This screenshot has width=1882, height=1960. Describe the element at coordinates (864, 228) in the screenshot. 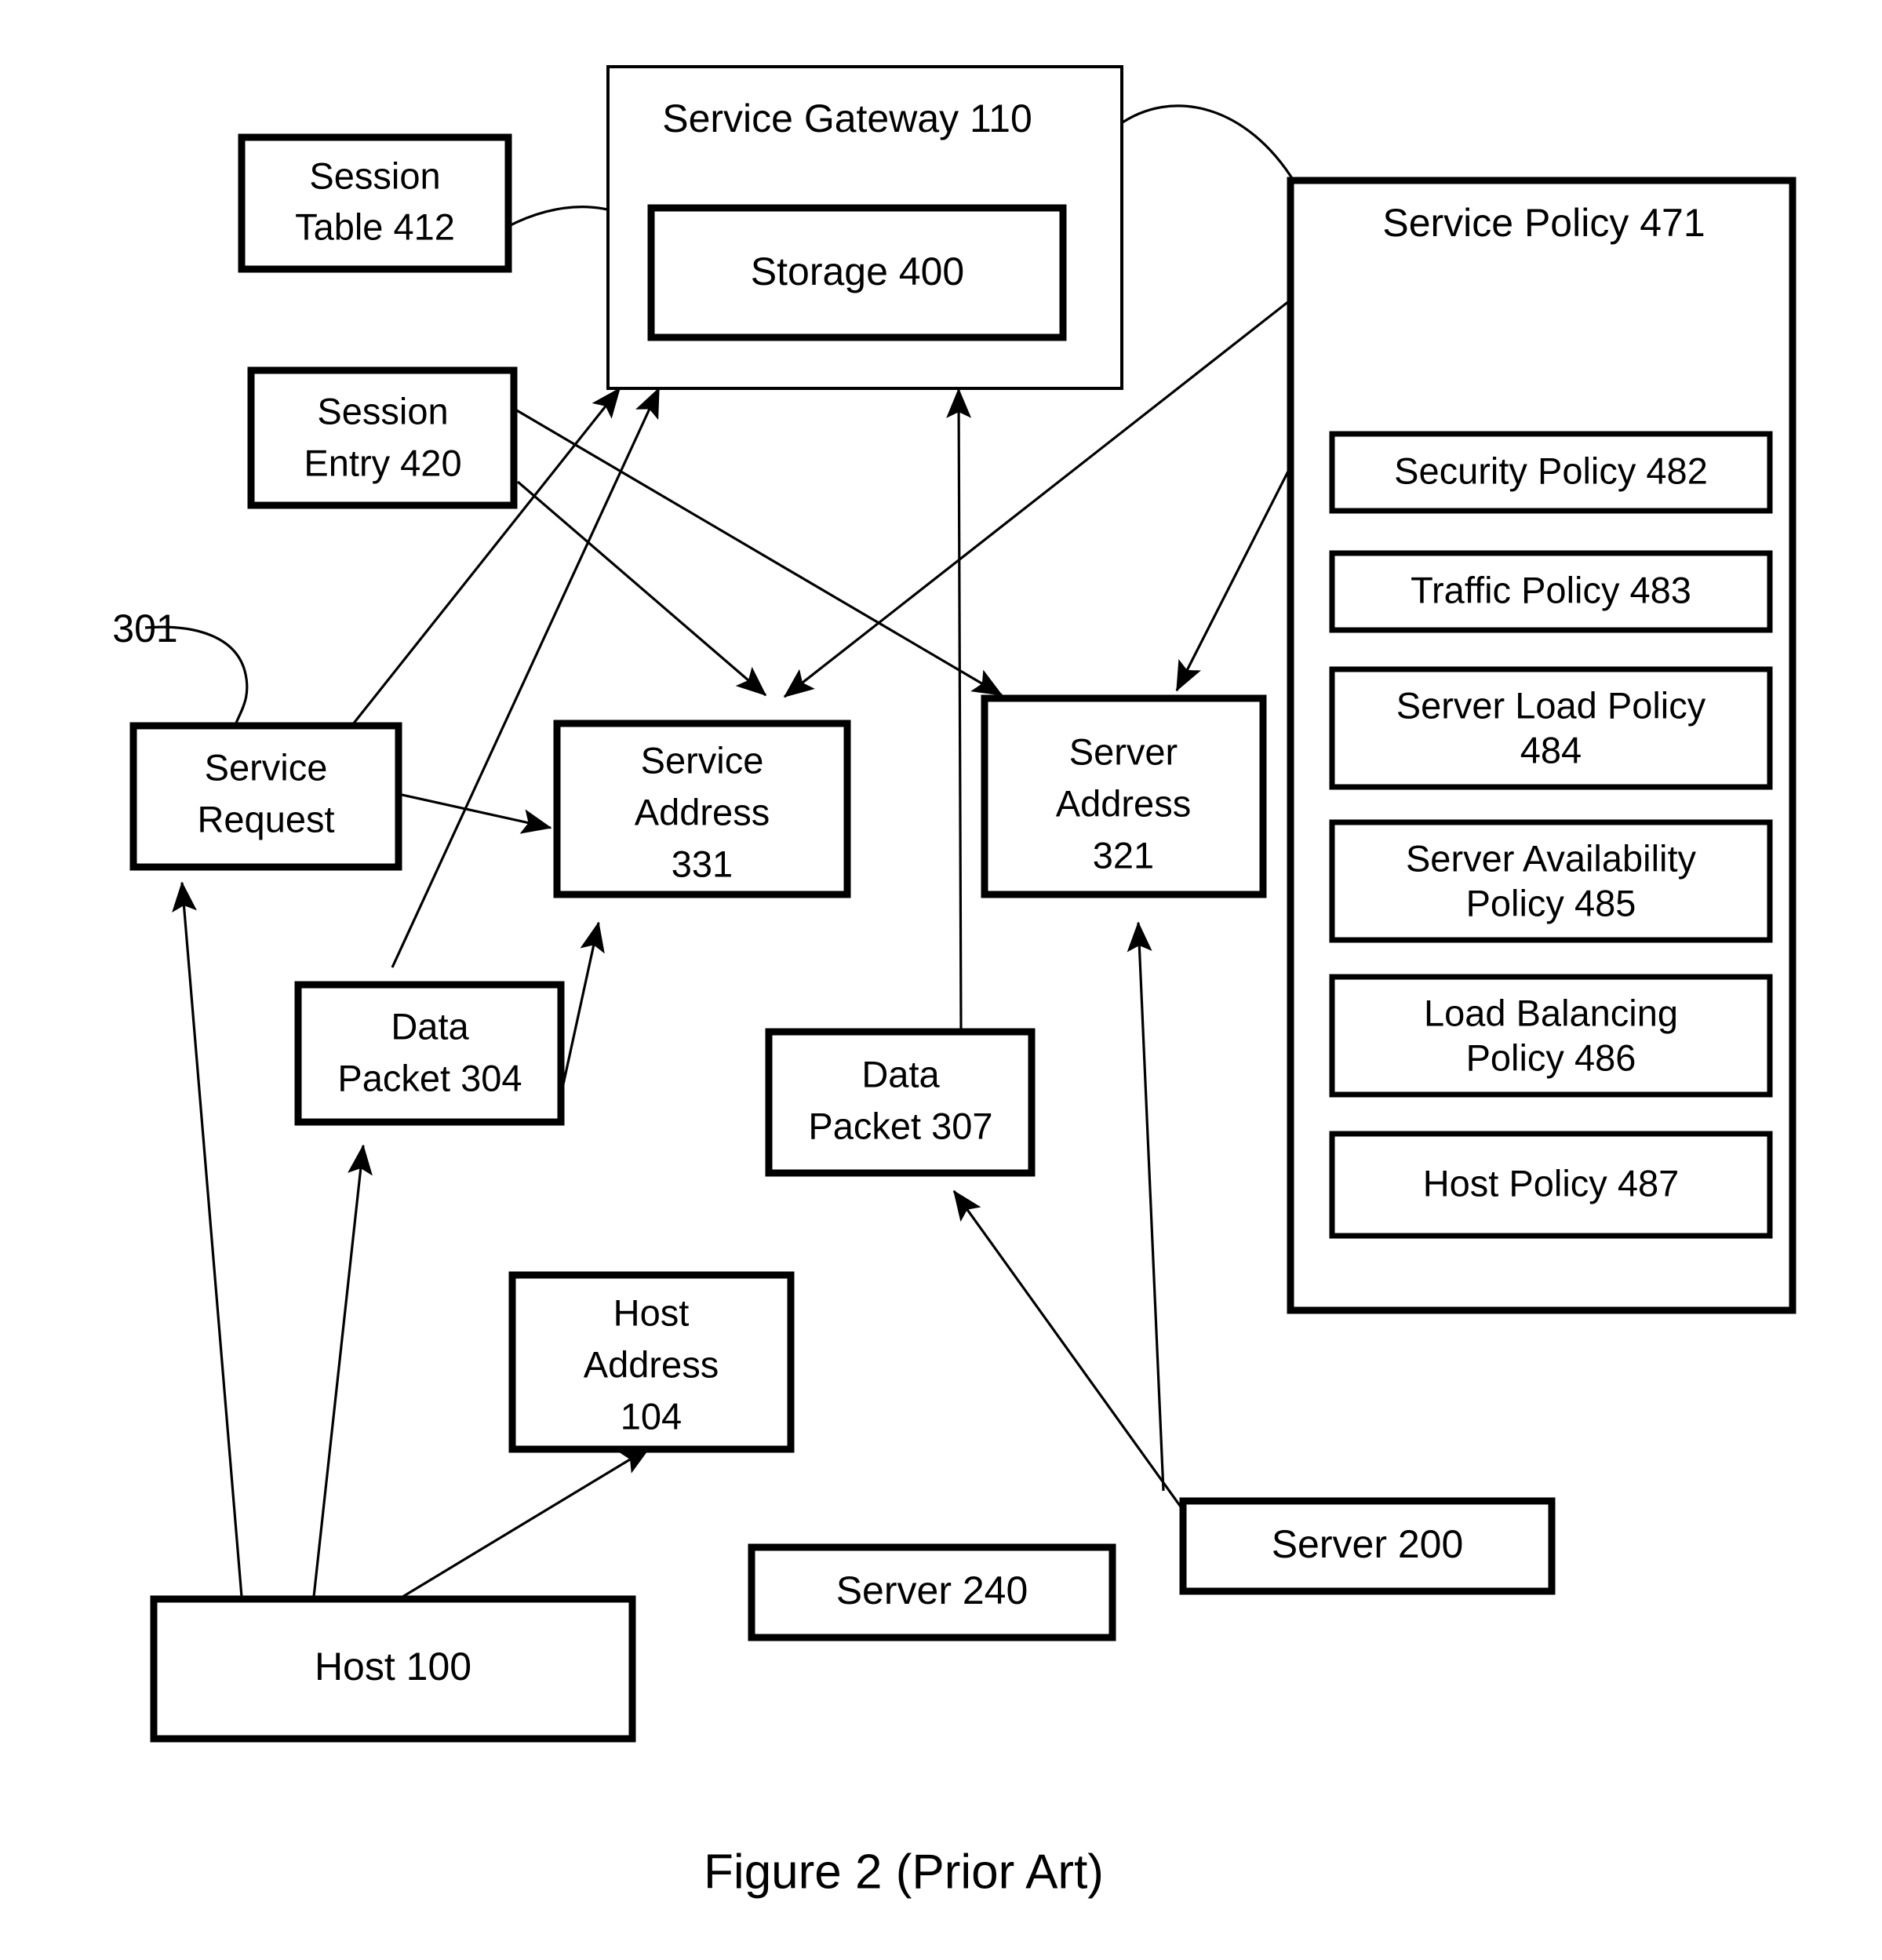

I see `service-gateway-container: Service Gateway 110 Storage 400` at that location.